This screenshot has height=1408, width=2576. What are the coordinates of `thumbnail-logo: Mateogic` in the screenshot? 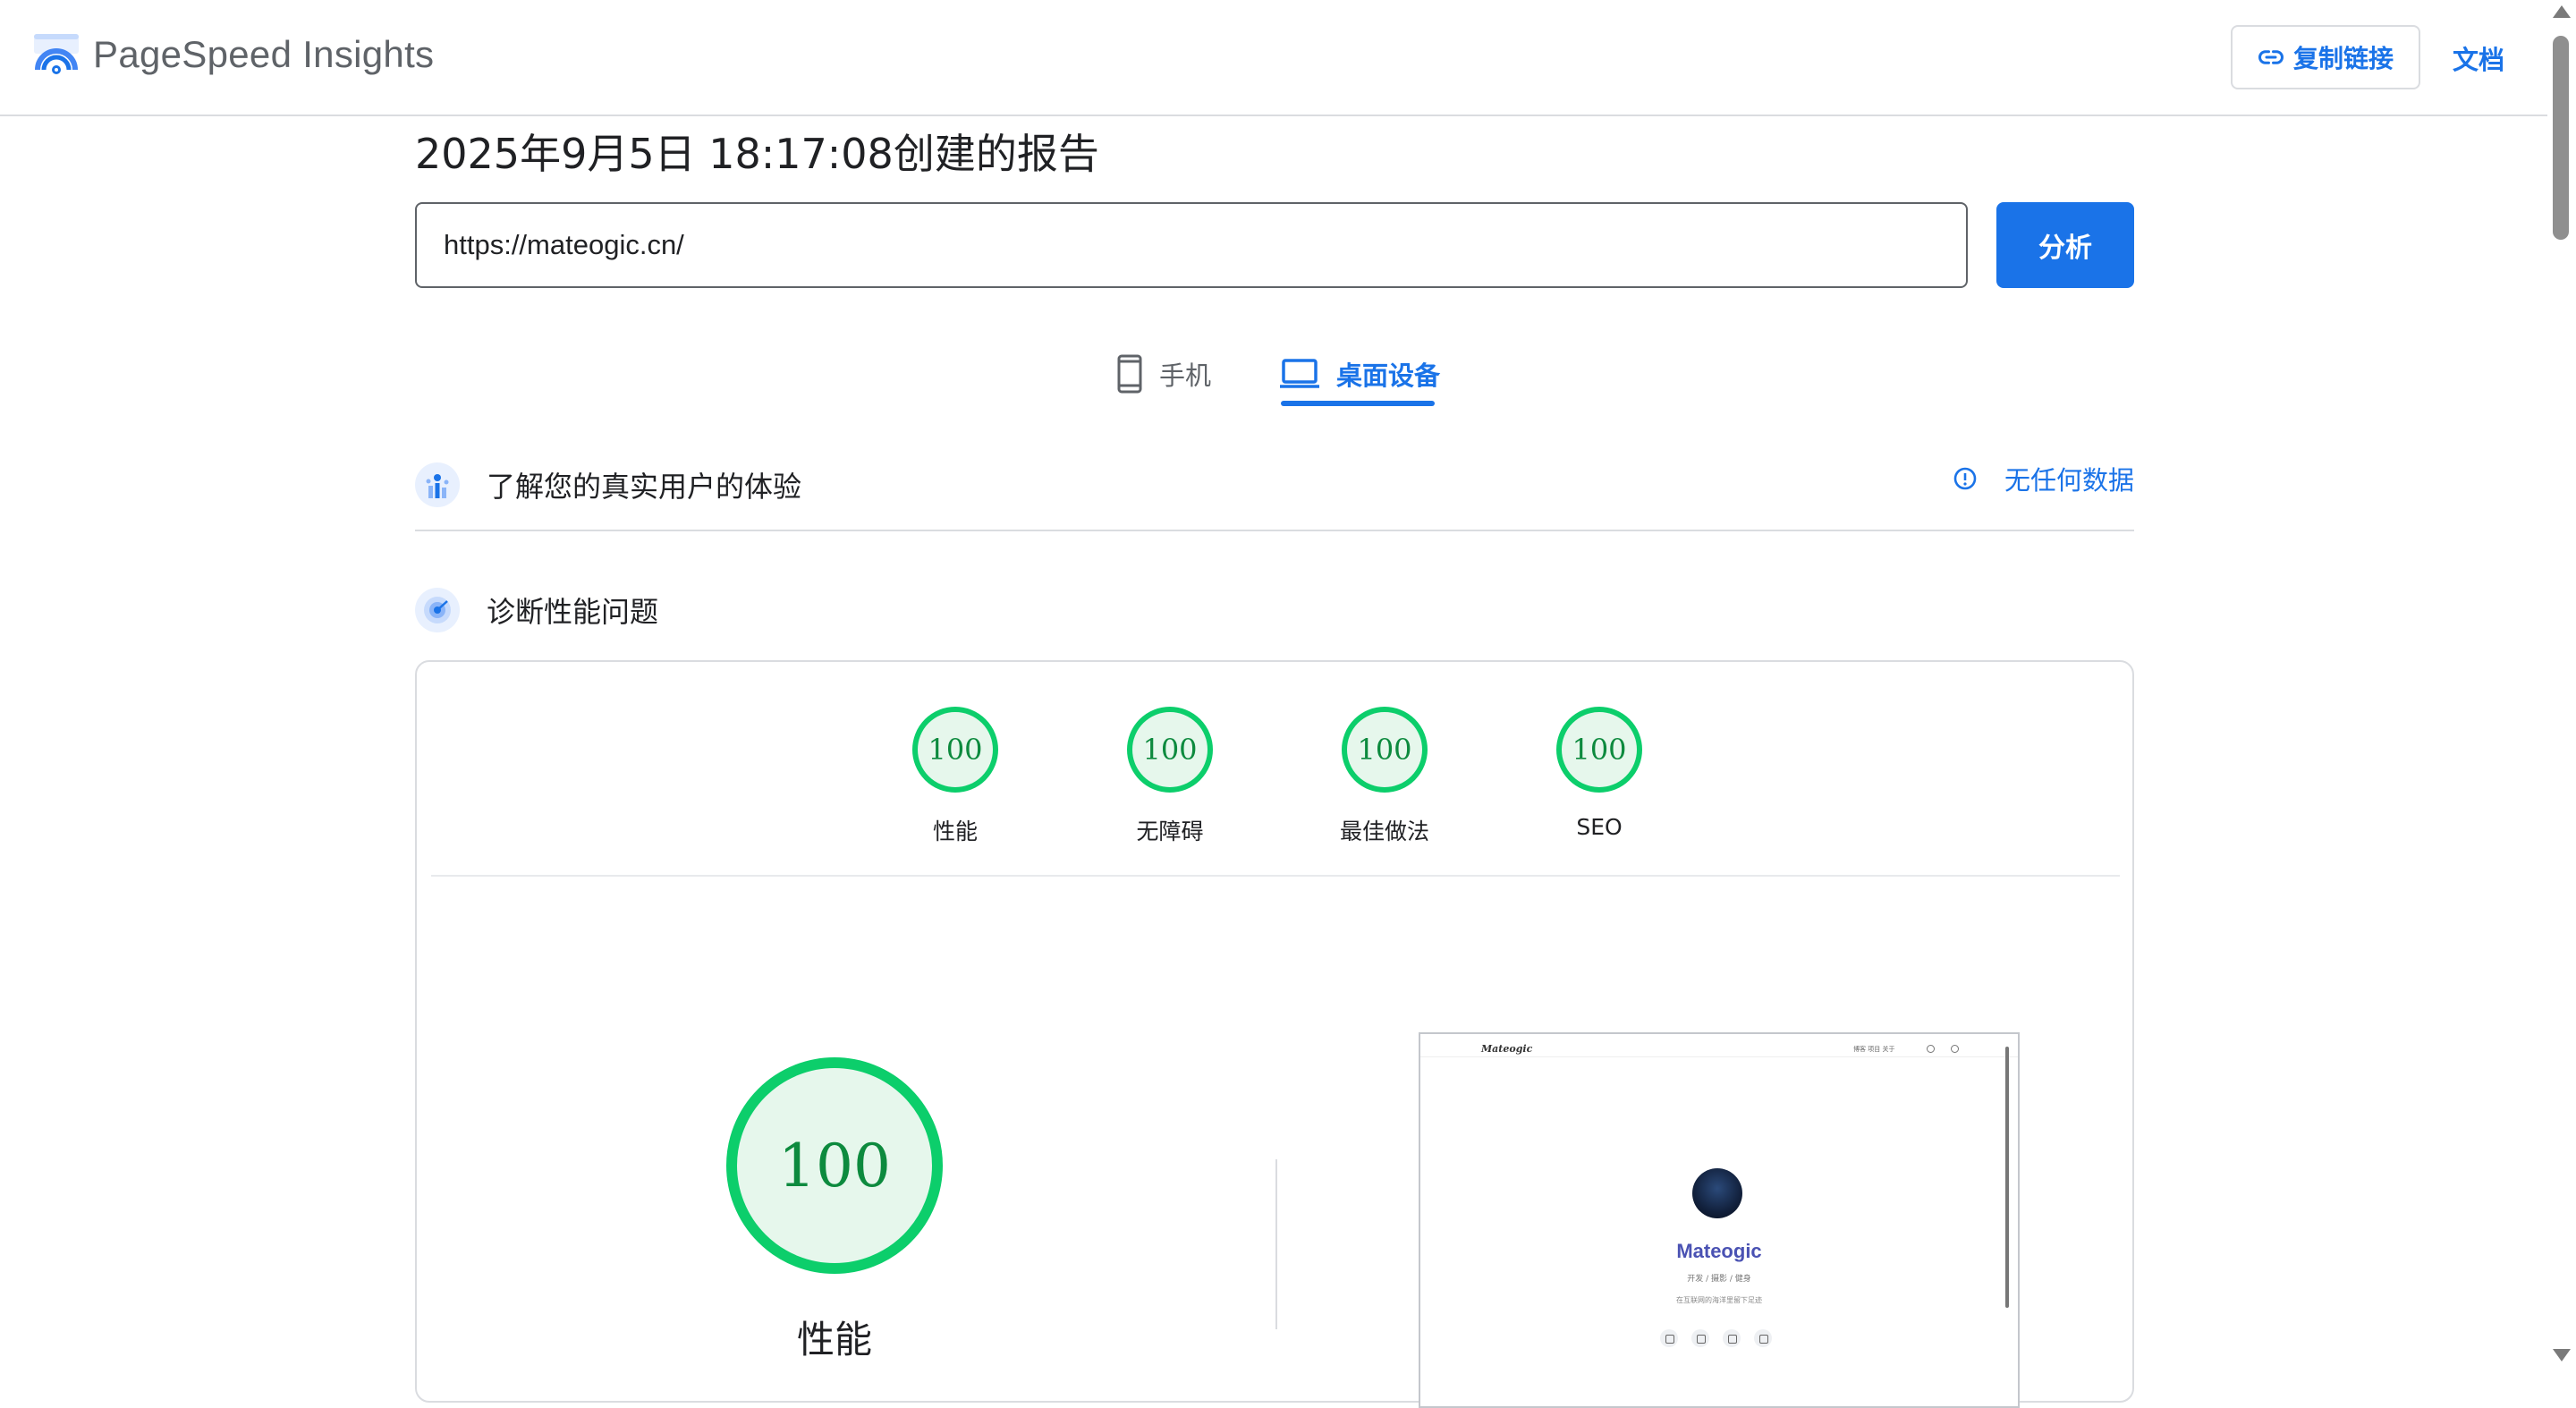 It's located at (1507, 1049).